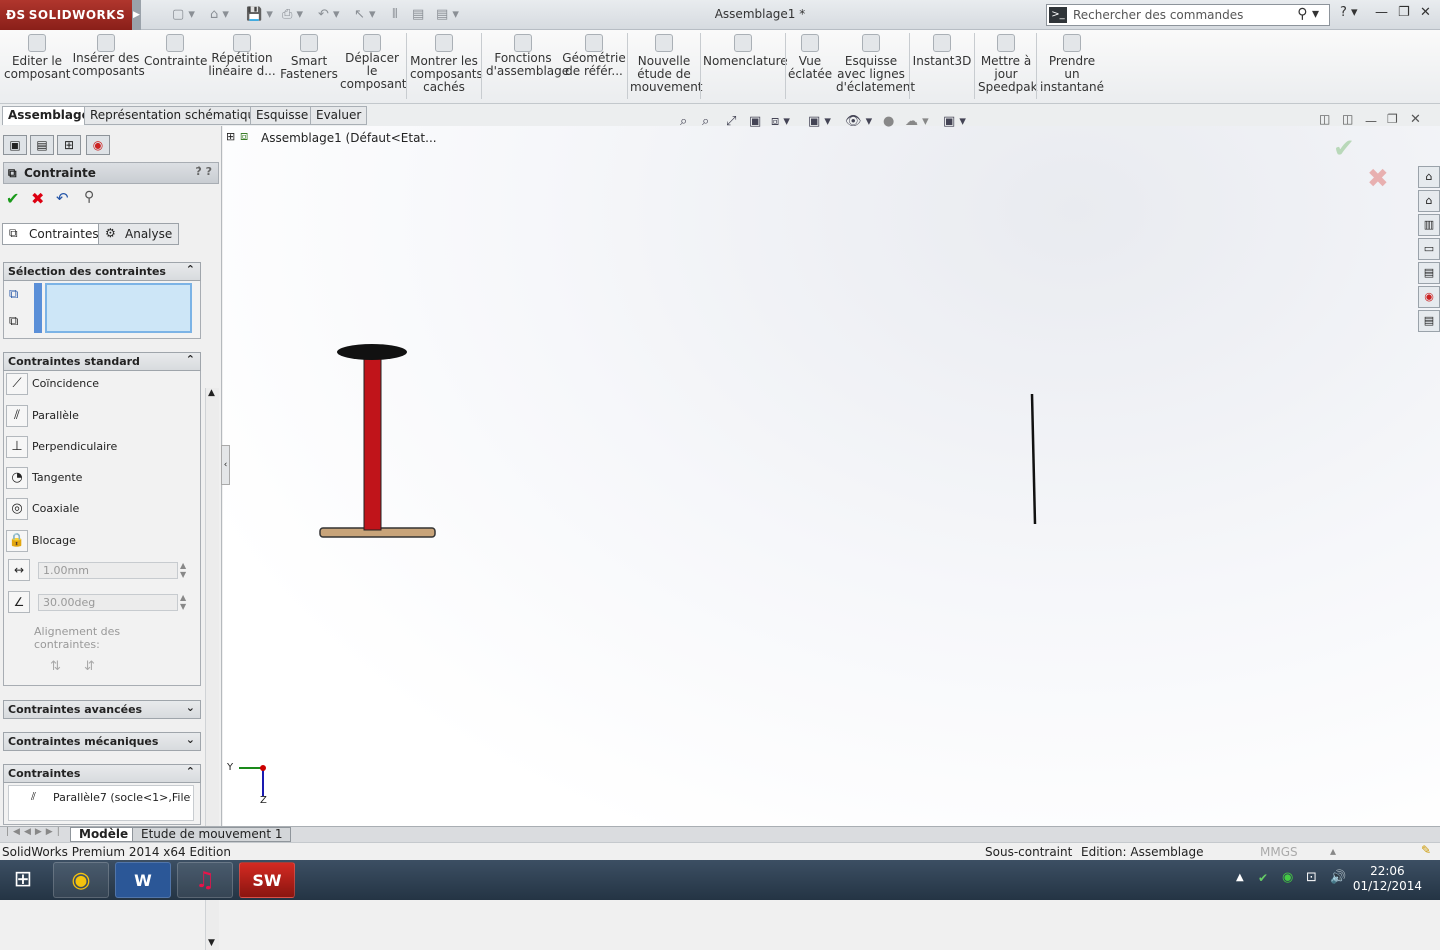 The height and width of the screenshot is (950, 1440). I want to click on windows-start-icon: ⊞, so click(23, 880).